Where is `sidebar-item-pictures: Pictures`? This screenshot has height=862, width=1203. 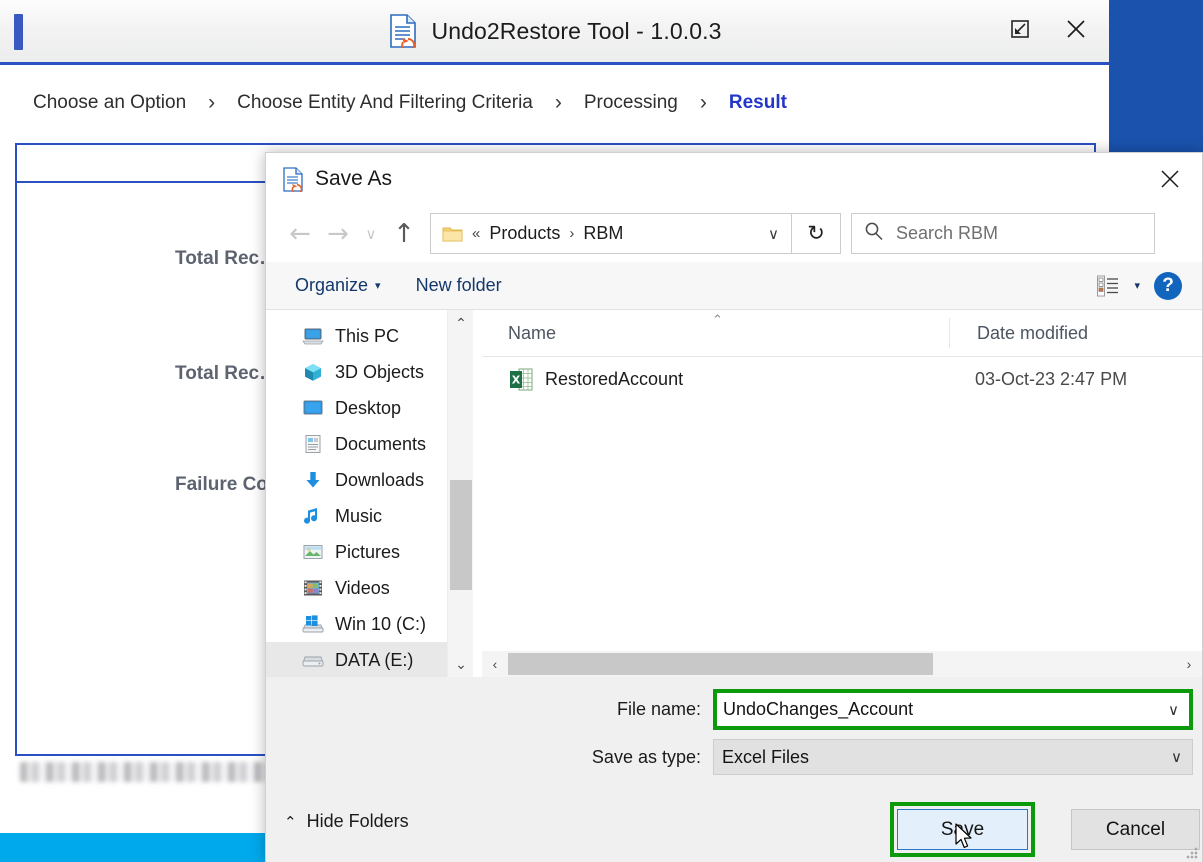
sidebar-item-pictures: Pictures is located at coordinates (369, 552).